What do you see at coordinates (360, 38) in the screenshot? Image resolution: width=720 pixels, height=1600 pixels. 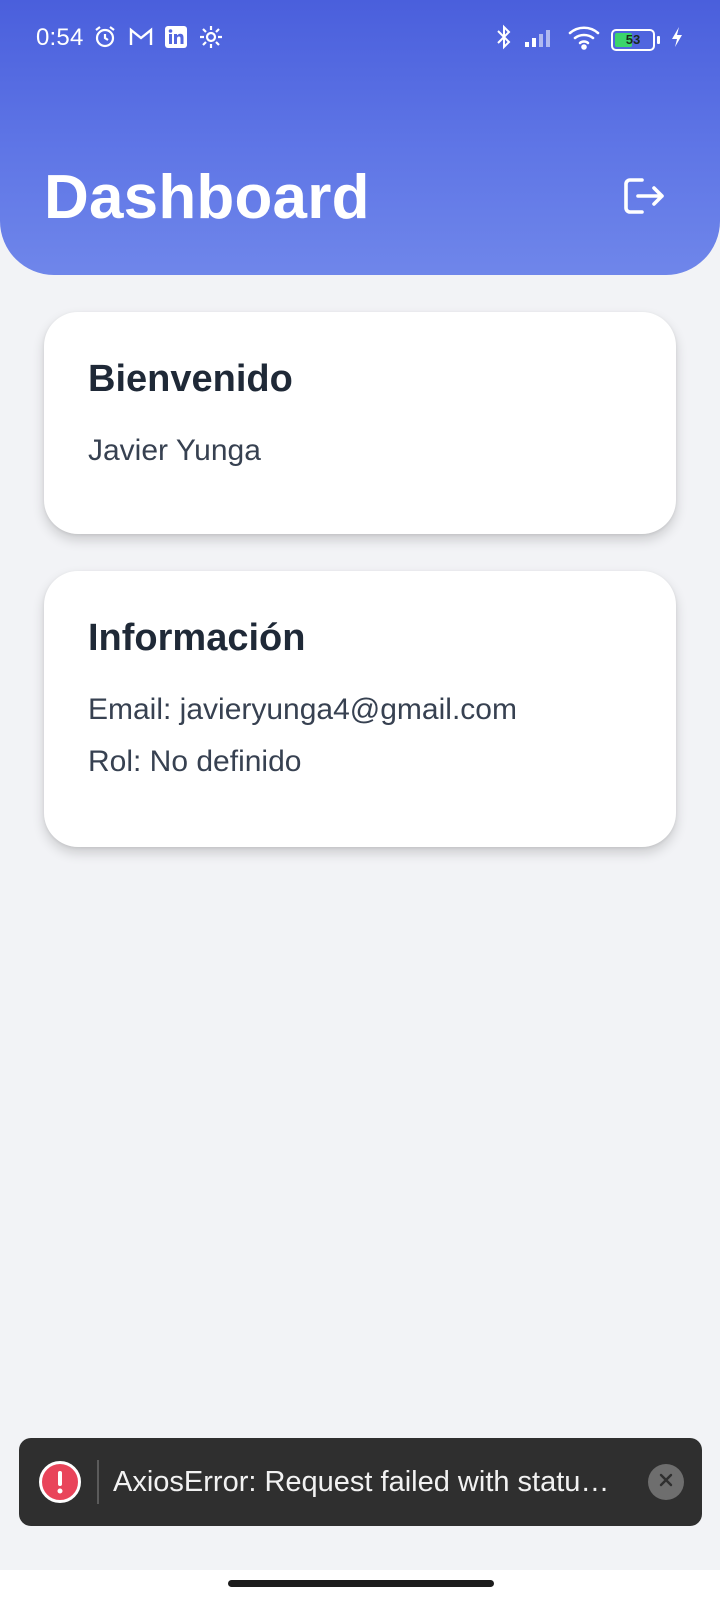 I see `status-bar: 0:54 53` at bounding box center [360, 38].